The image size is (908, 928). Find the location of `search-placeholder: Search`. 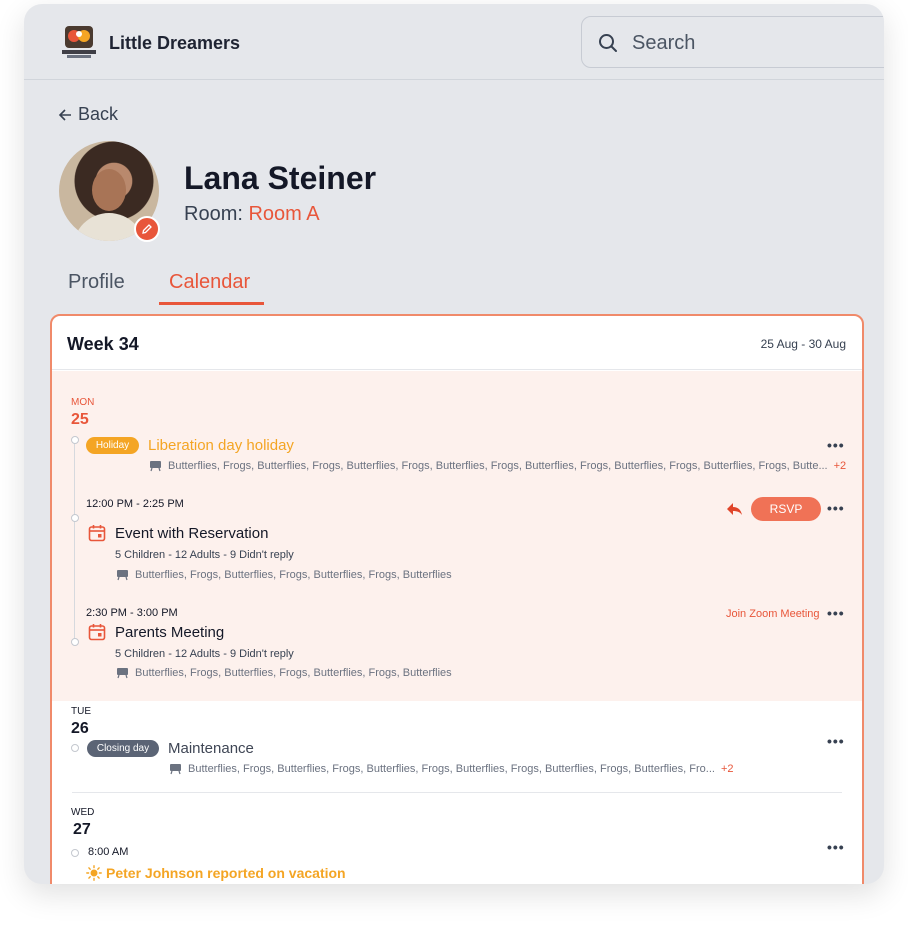

search-placeholder: Search is located at coordinates (664, 43).